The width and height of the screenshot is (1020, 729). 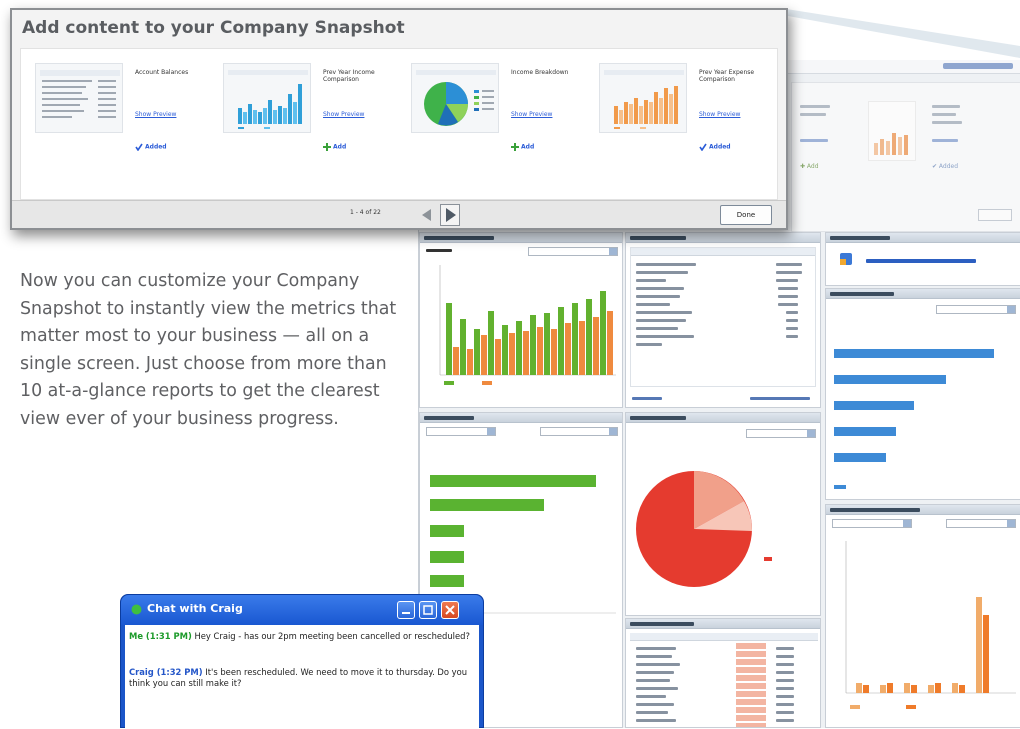 What do you see at coordinates (267, 98) in the screenshot?
I see `prev-year-income-thumbnail` at bounding box center [267, 98].